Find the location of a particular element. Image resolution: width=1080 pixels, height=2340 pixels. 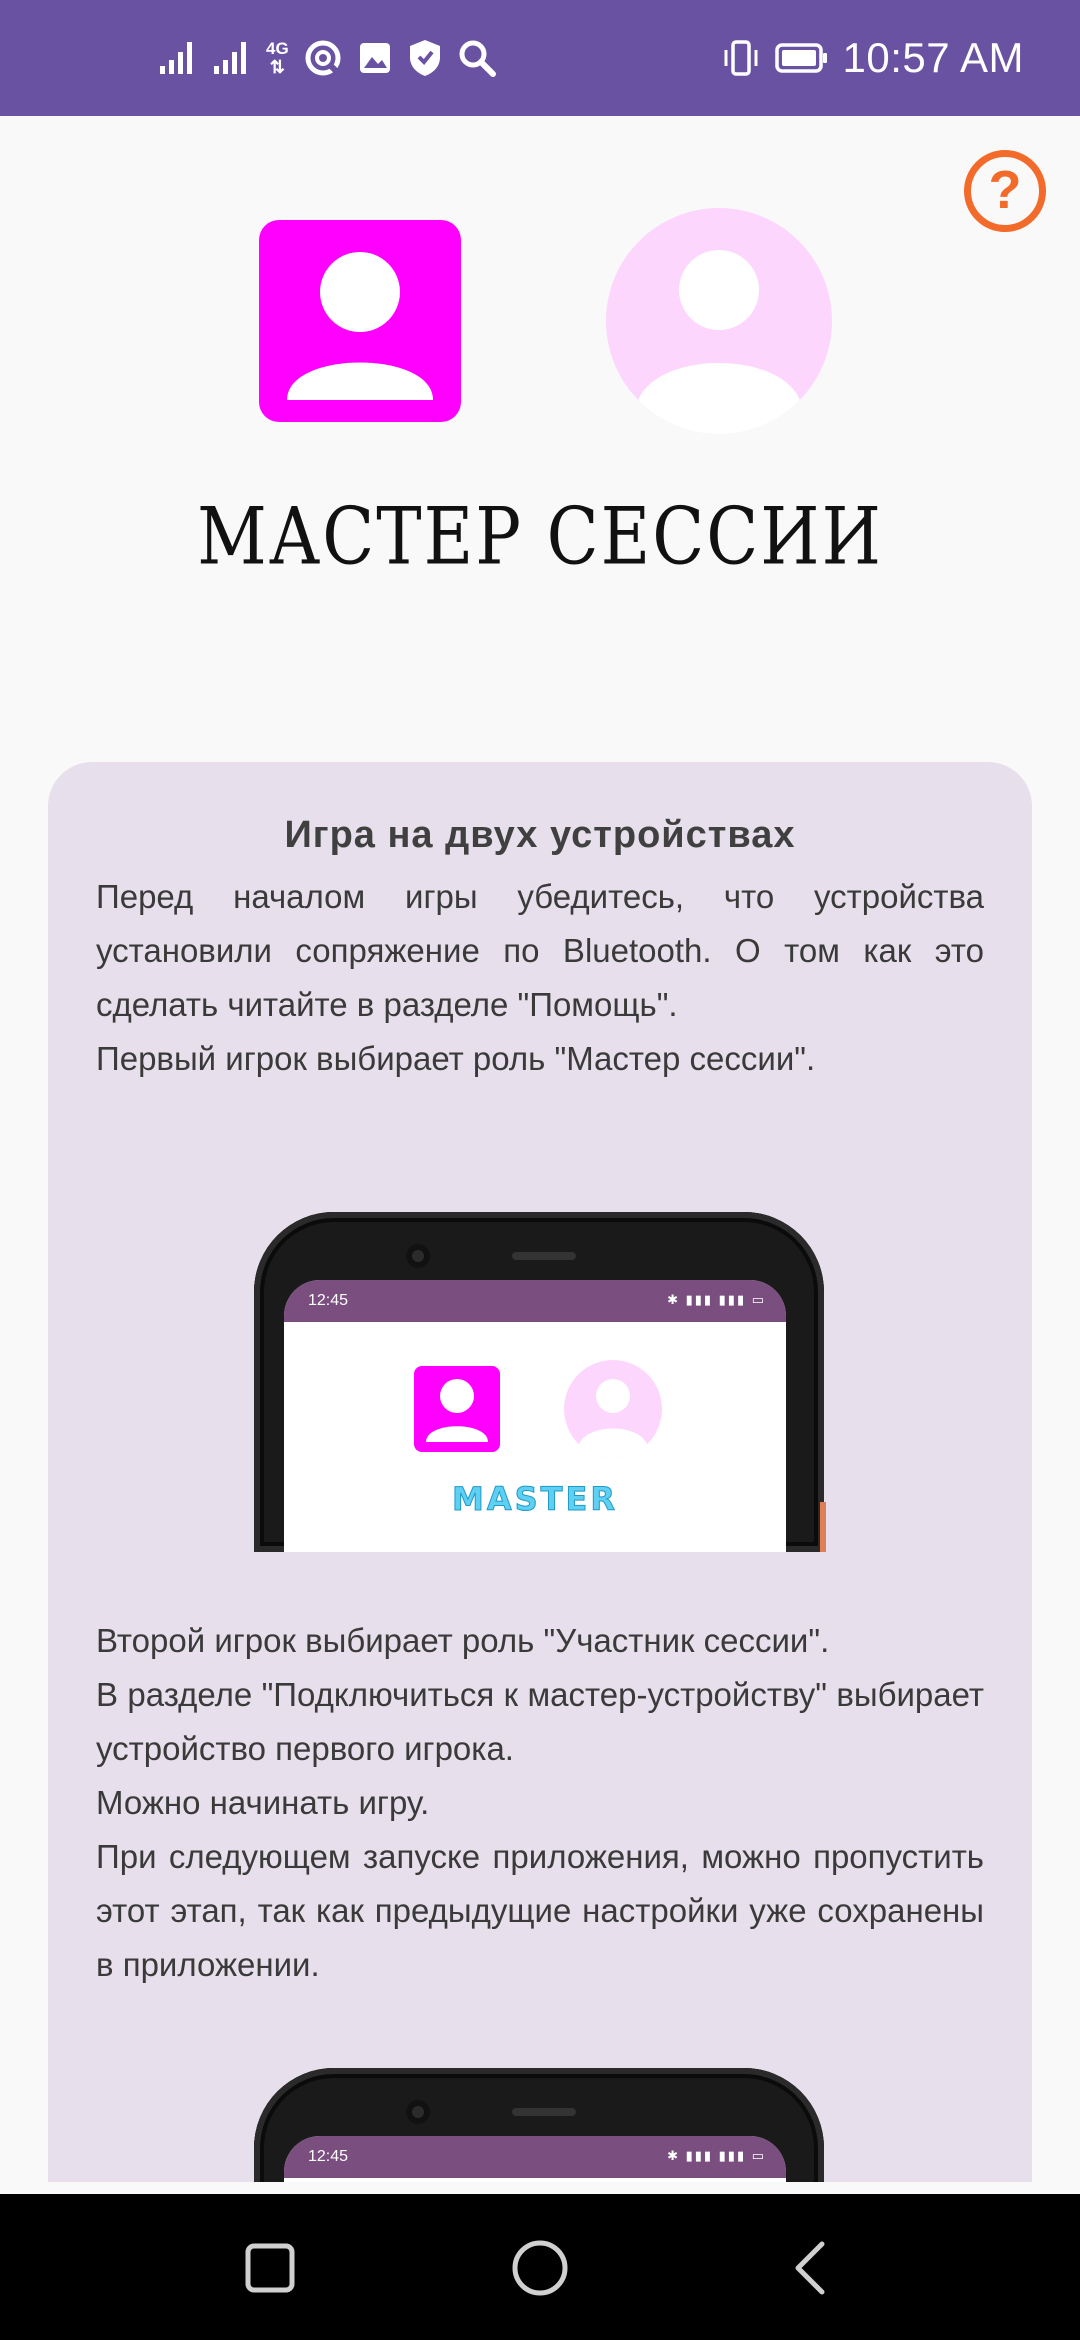

status-time: 10:57 AM is located at coordinates (933, 57).